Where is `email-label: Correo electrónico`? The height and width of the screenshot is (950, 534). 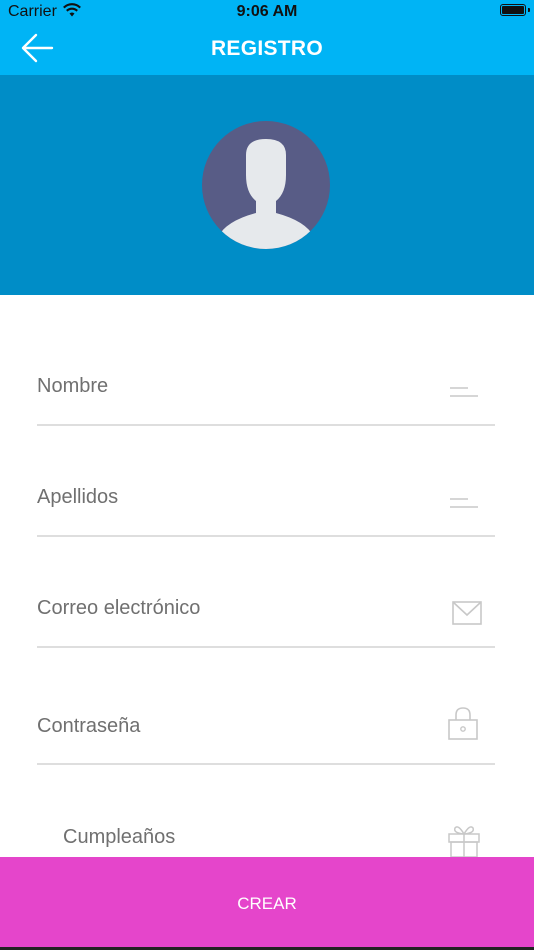 email-label: Correo electrónico is located at coordinates (119, 608).